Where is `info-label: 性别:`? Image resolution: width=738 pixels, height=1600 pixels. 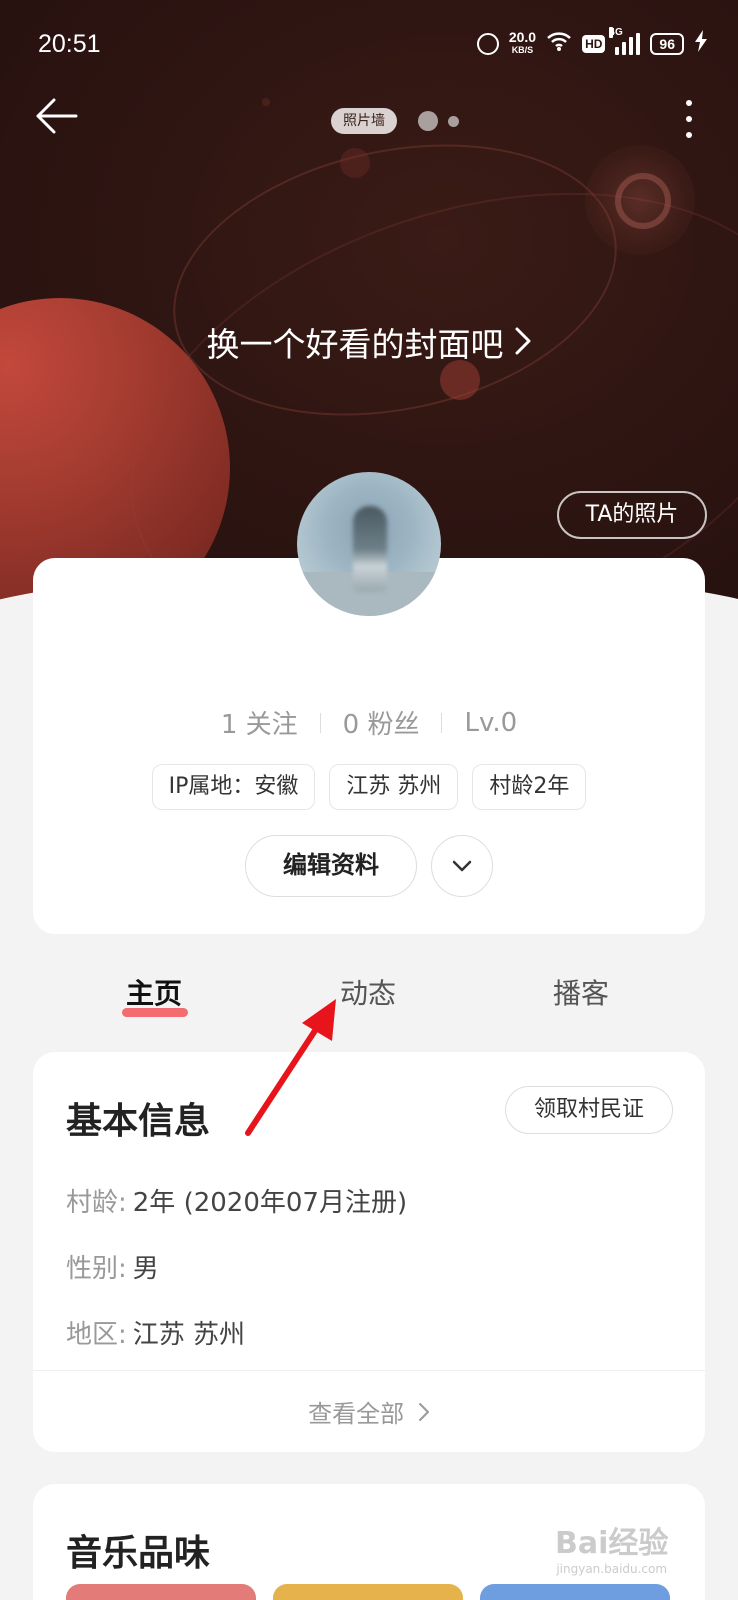 info-label: 性别: is located at coordinates (96, 1269).